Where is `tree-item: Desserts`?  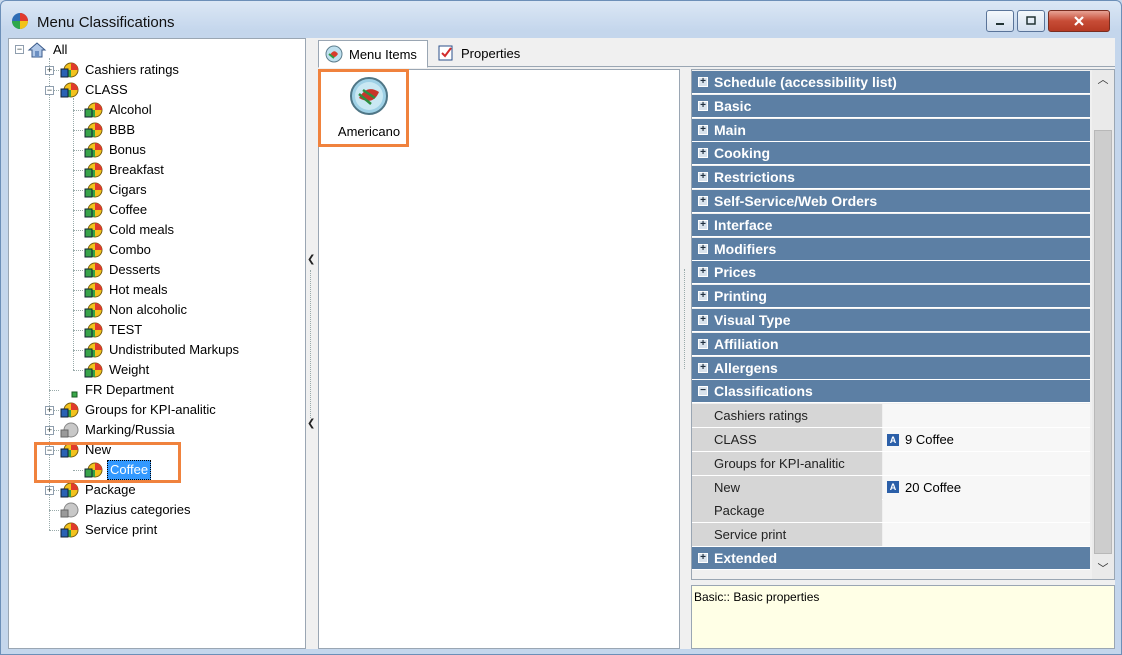
tree-item: Desserts is located at coordinates (122, 270).